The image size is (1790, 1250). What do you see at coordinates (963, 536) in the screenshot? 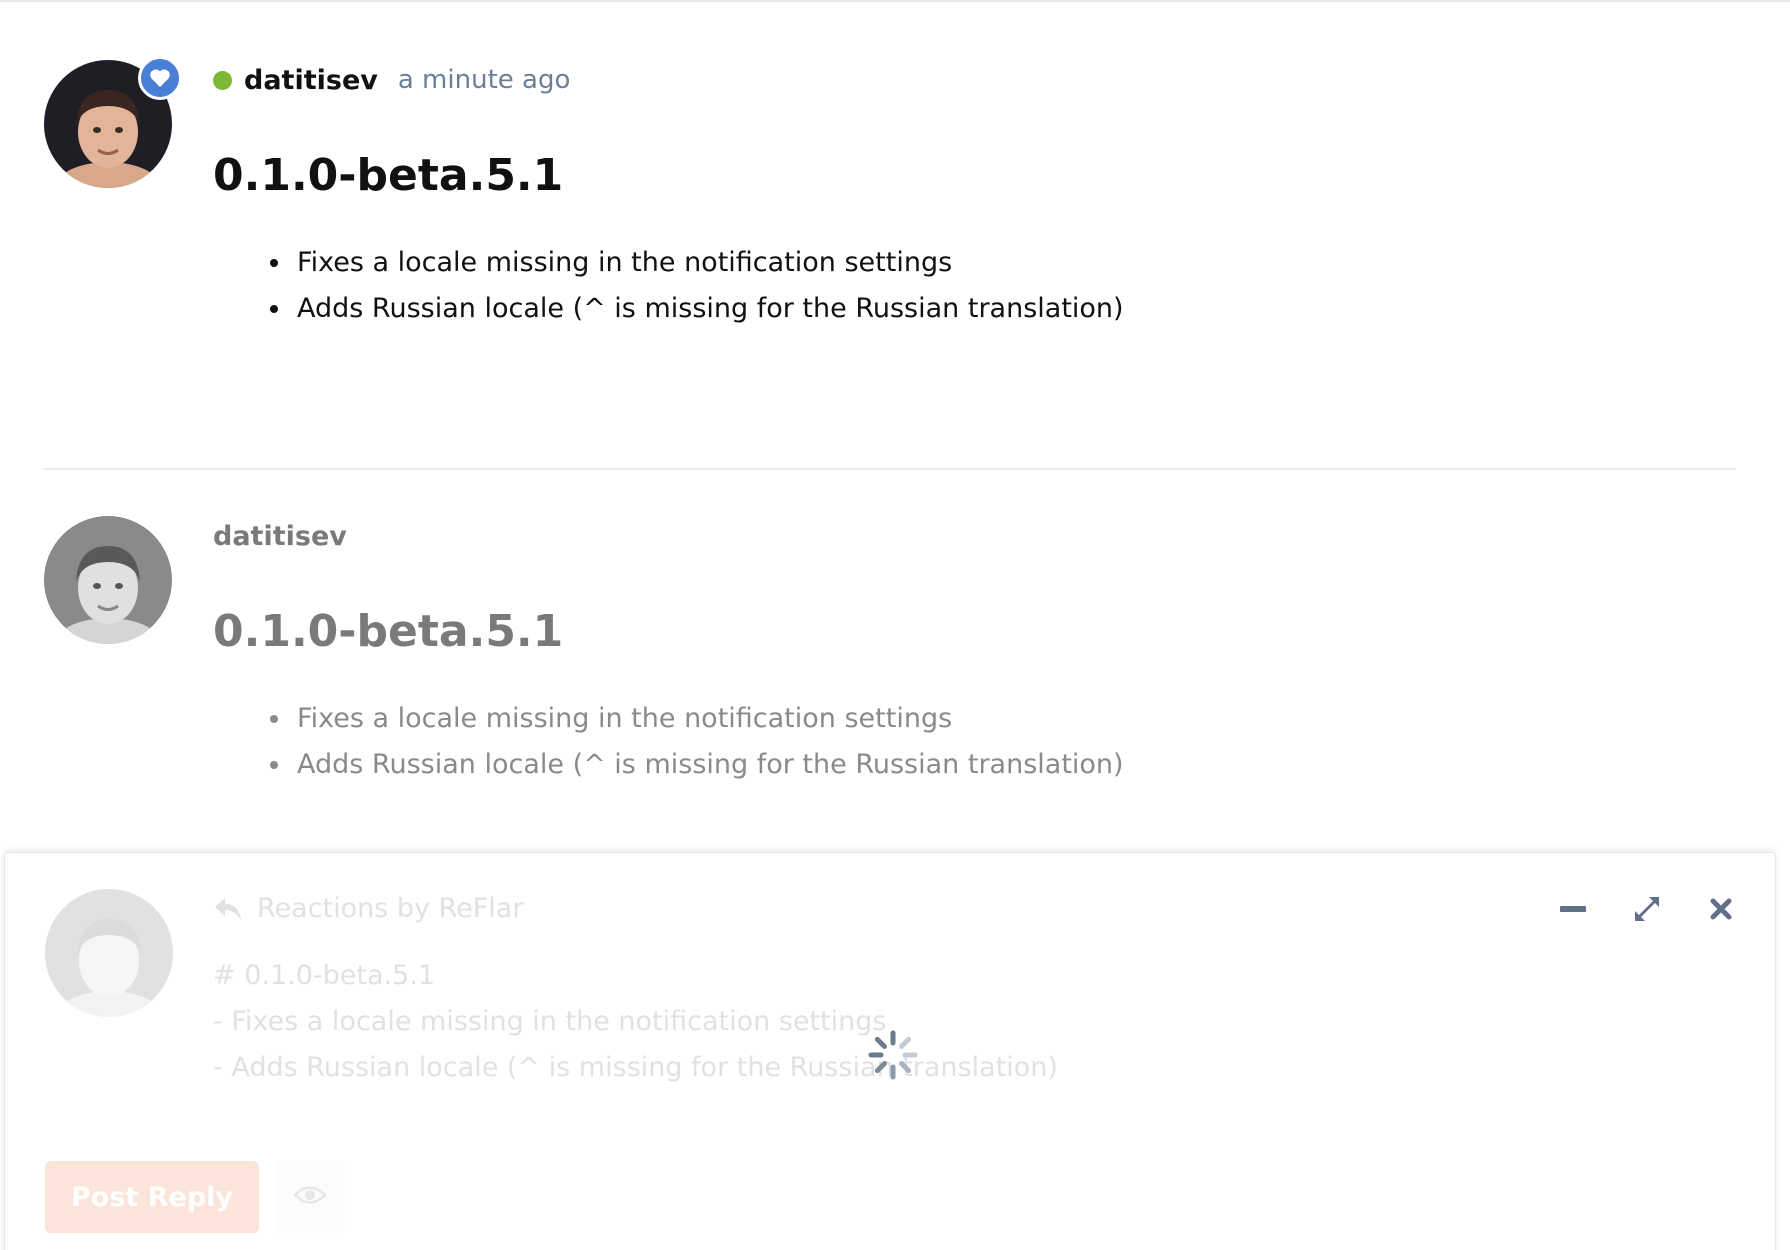
I see `post-header: datitisev` at bounding box center [963, 536].